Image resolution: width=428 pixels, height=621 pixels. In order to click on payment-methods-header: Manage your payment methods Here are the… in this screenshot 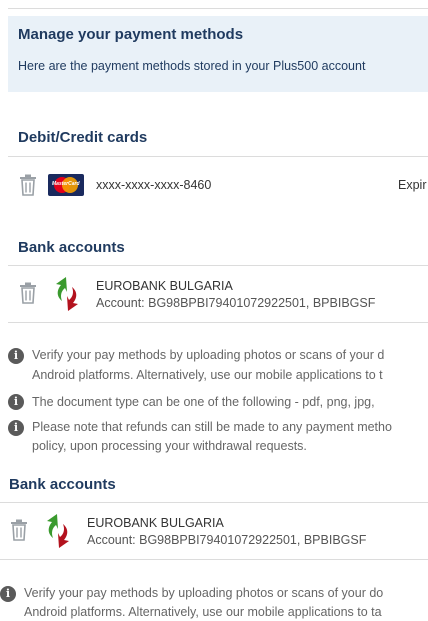, I will do `click(218, 54)`.